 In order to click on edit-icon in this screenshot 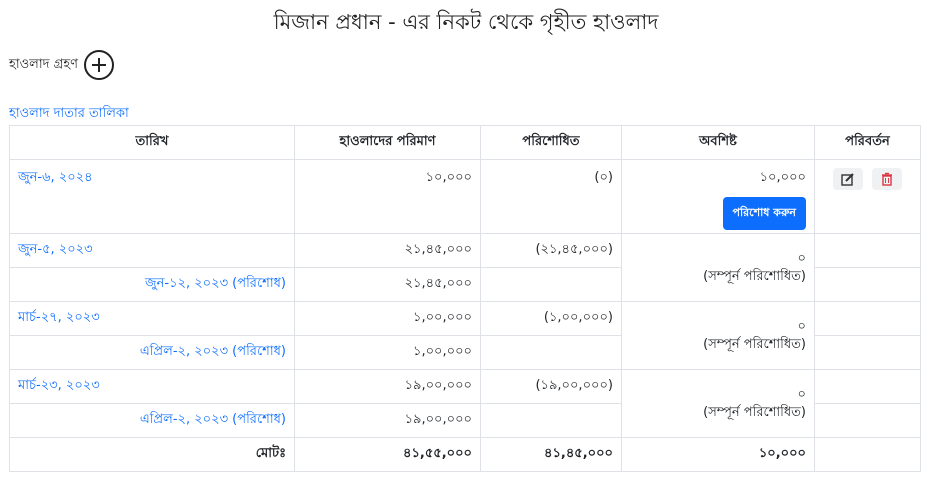, I will do `click(848, 179)`.